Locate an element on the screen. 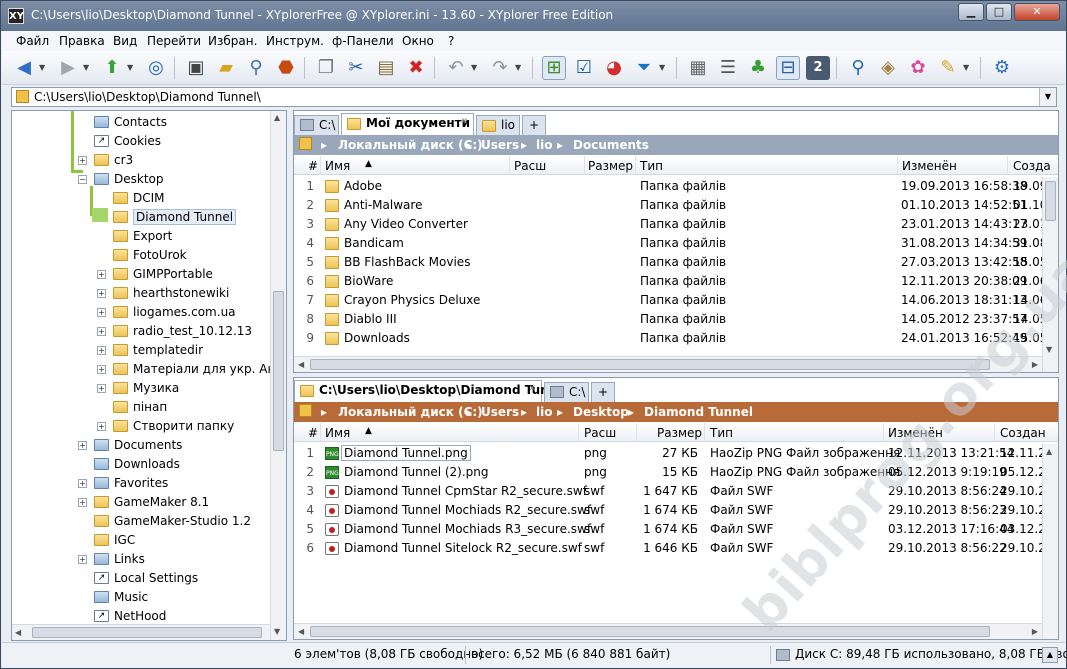  copy-icon: ❐ is located at coordinates (326, 68).